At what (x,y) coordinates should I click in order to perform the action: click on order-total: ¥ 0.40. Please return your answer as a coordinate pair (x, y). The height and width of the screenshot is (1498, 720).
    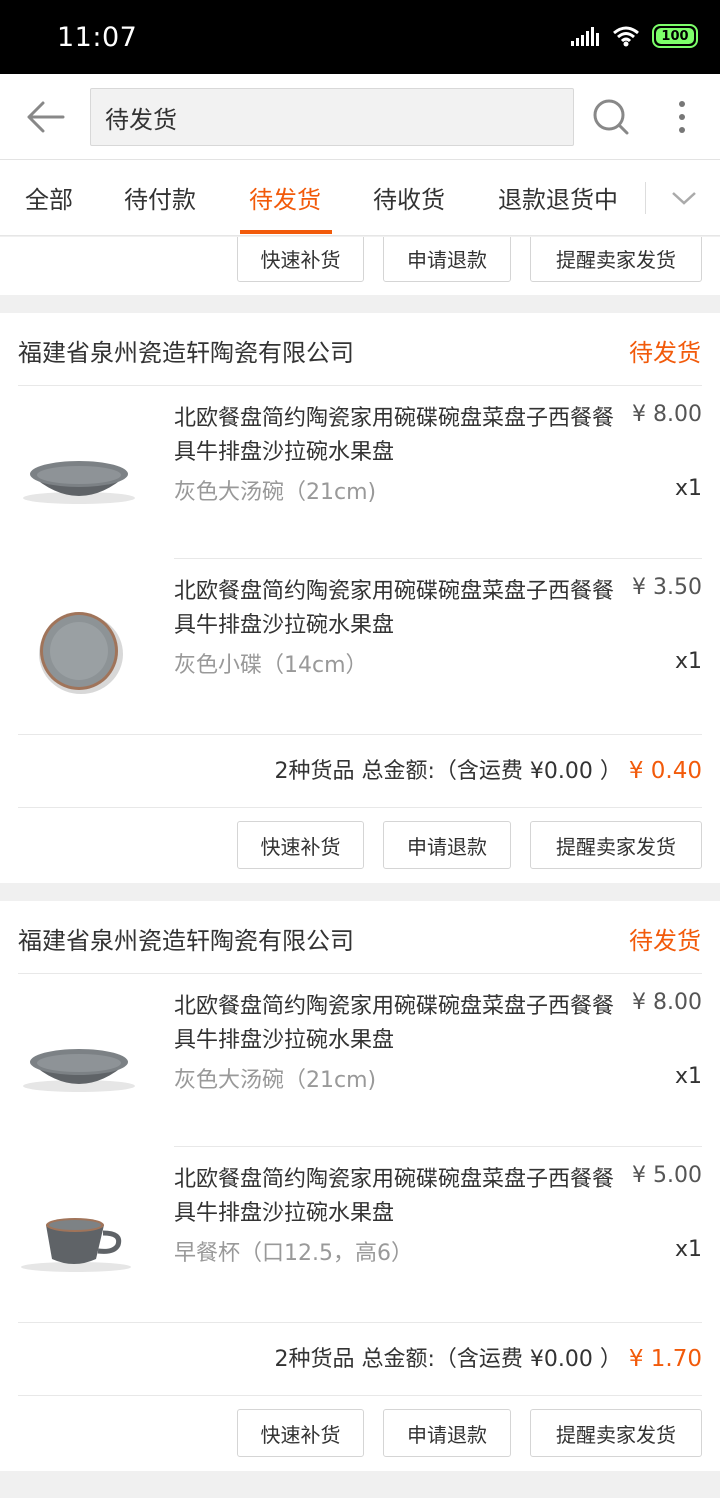
    Looking at the image, I should click on (665, 771).